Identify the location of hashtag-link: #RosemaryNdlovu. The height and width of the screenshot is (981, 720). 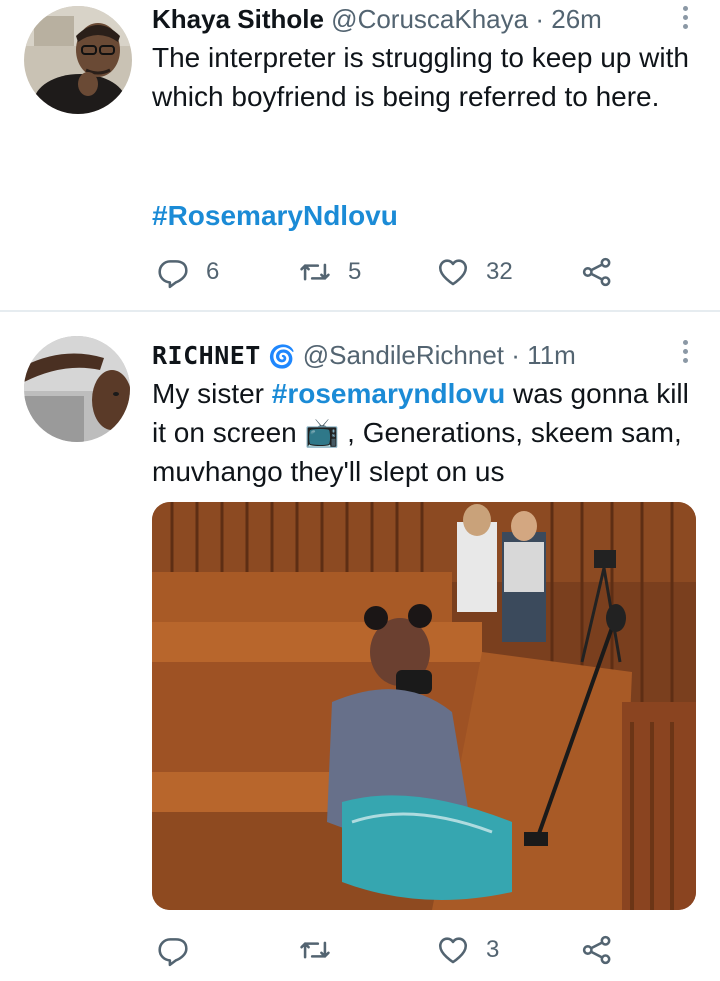
(275, 215).